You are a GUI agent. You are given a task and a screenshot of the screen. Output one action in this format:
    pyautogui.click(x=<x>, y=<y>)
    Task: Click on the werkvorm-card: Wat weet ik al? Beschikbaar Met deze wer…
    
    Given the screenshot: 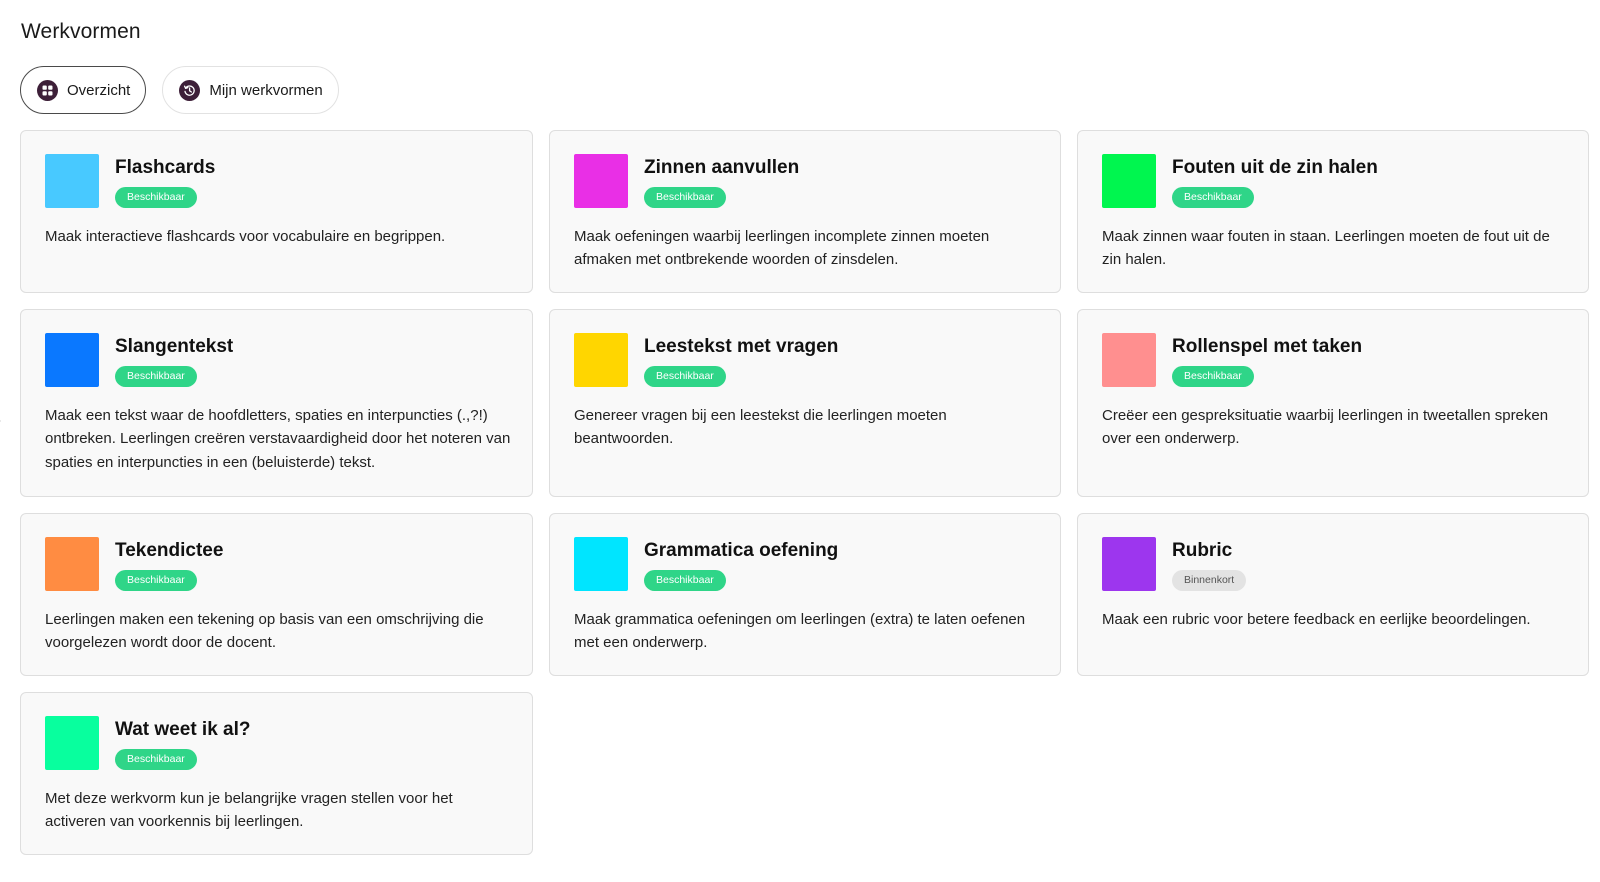 What is the action you would take?
    pyautogui.click(x=276, y=773)
    